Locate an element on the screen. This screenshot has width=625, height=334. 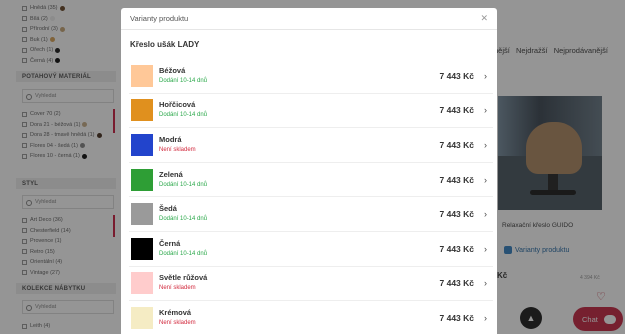
variant-name: Světle růžová is located at coordinates (183, 278).